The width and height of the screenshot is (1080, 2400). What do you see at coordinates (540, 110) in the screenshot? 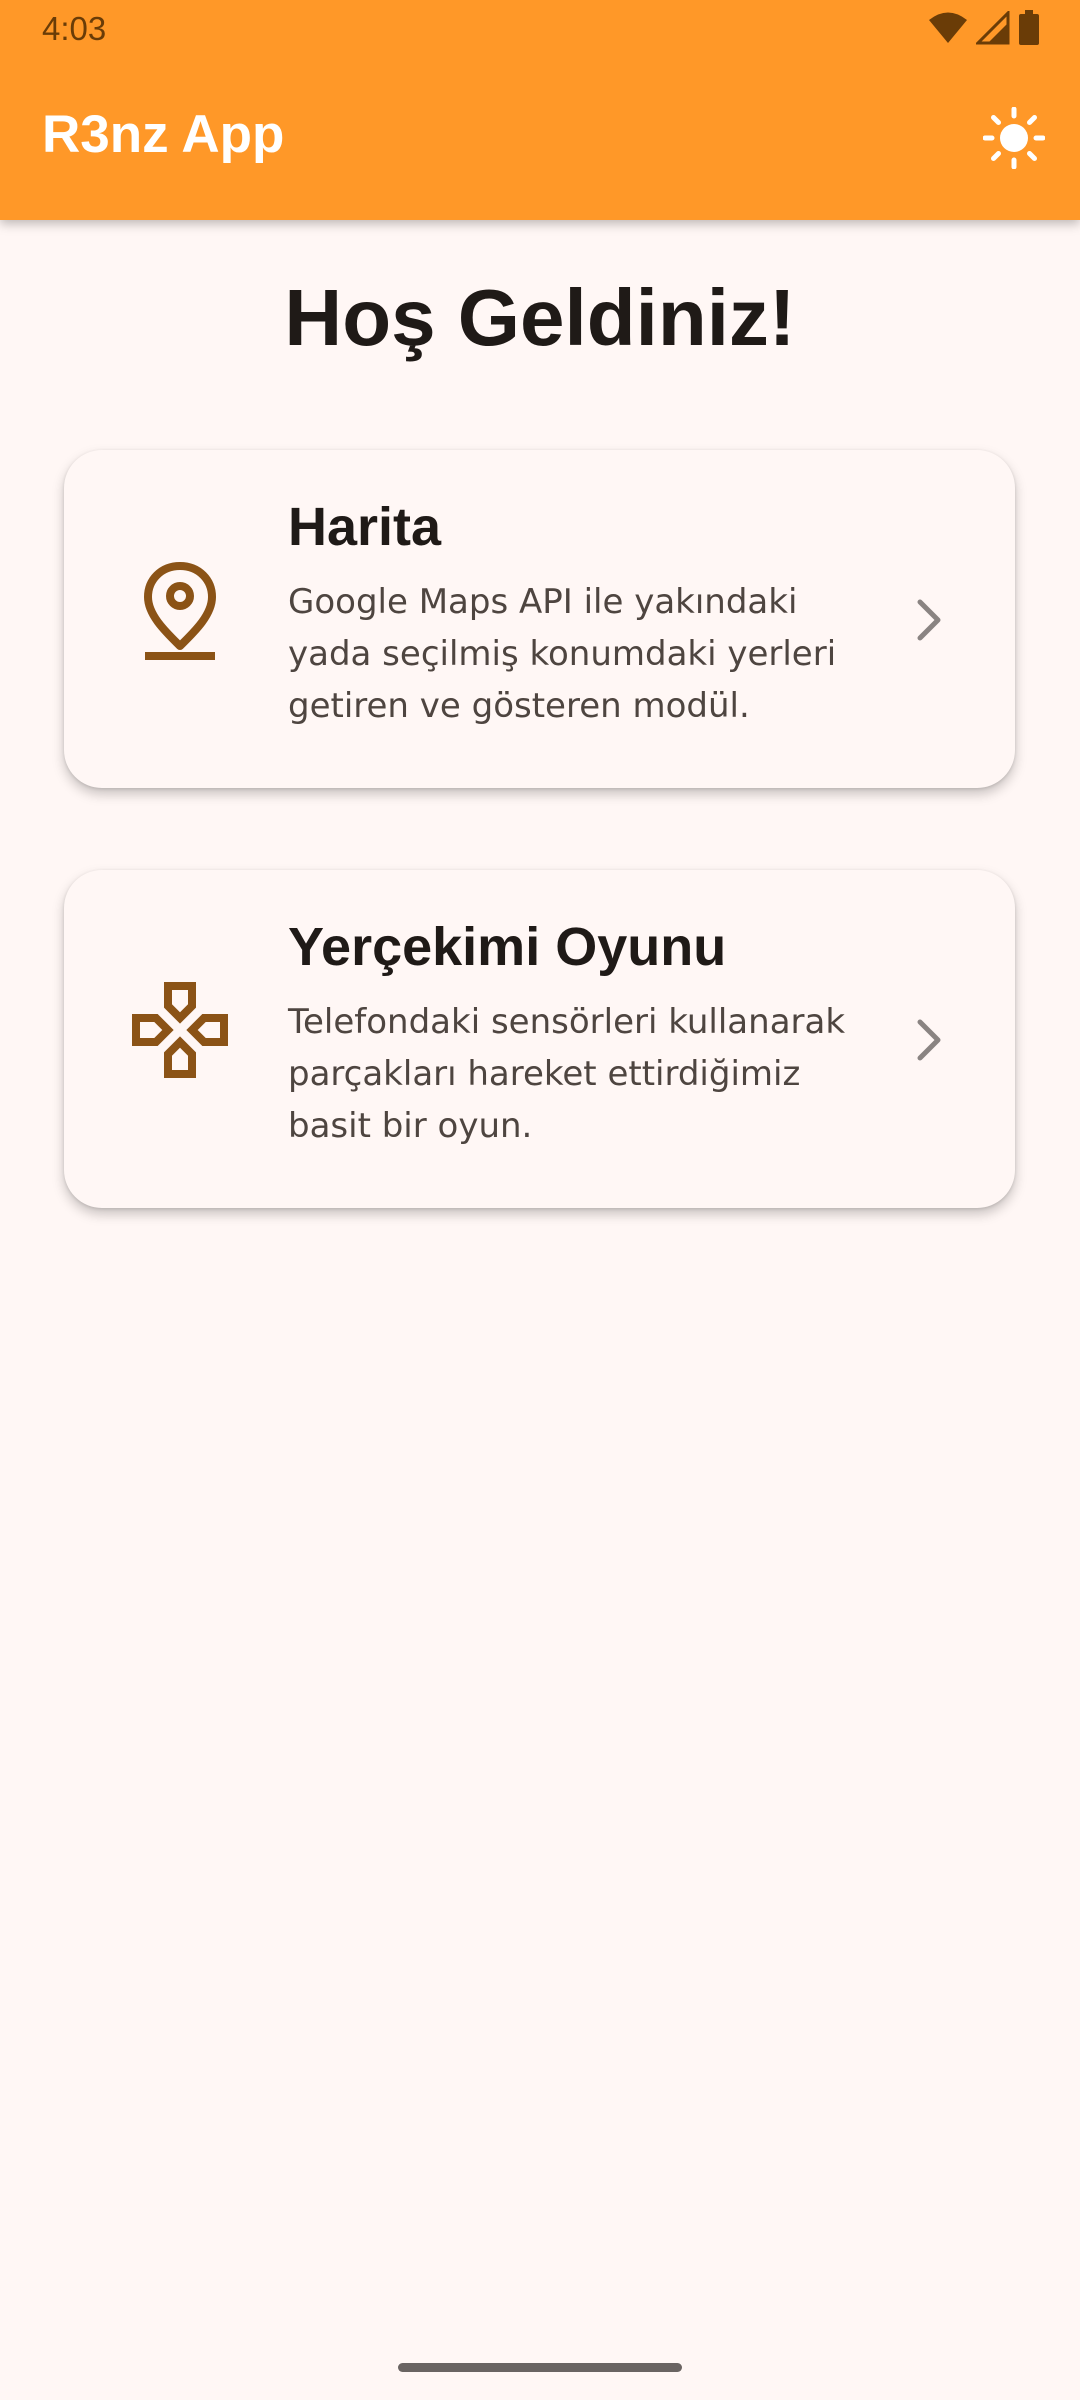
I see `app-bar: 4:03 R3nz App` at bounding box center [540, 110].